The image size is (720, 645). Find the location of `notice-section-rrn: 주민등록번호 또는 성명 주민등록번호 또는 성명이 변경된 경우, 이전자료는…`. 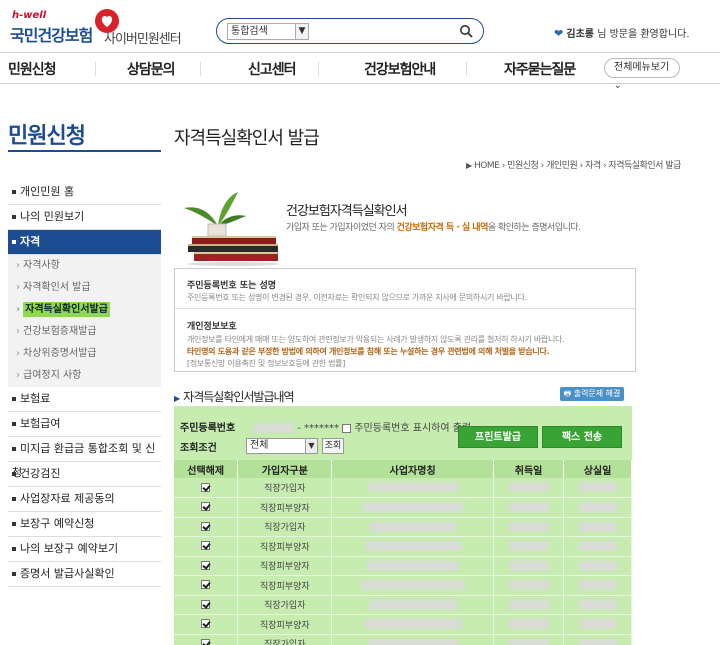

notice-section-rrn: 주민등록번호 또는 성명 주민등록번호 또는 성명이 변경된 경우, 이전자료는… is located at coordinates (405, 289).